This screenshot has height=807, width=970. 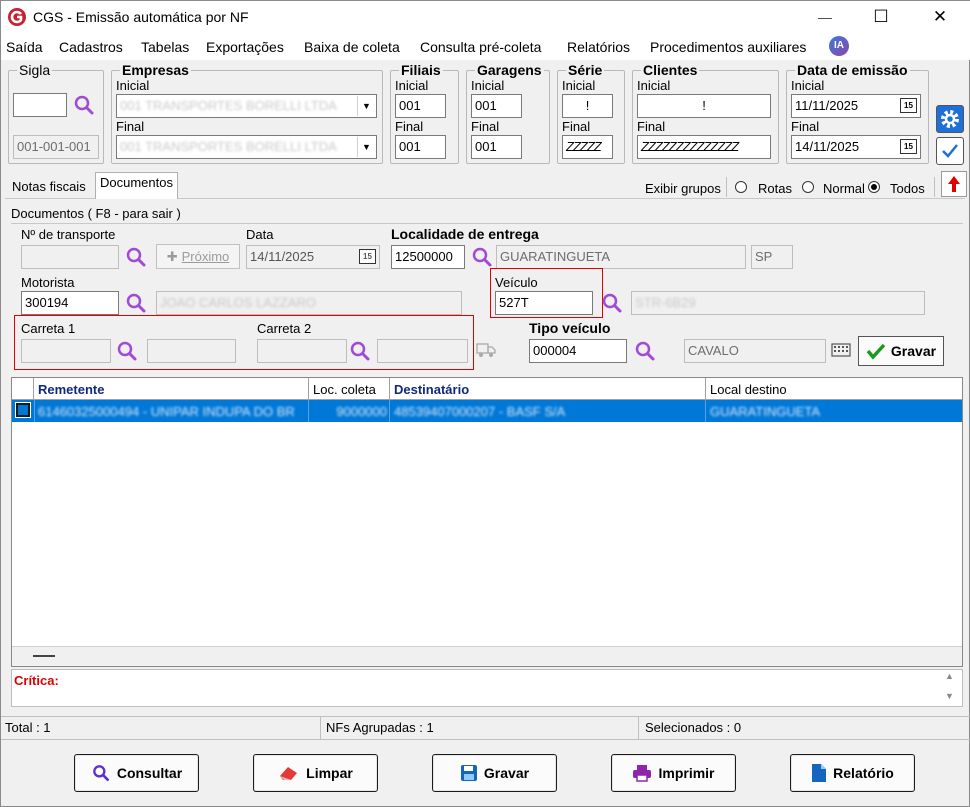 I want to click on transporte-label: Nº de transporte, so click(x=68, y=234).